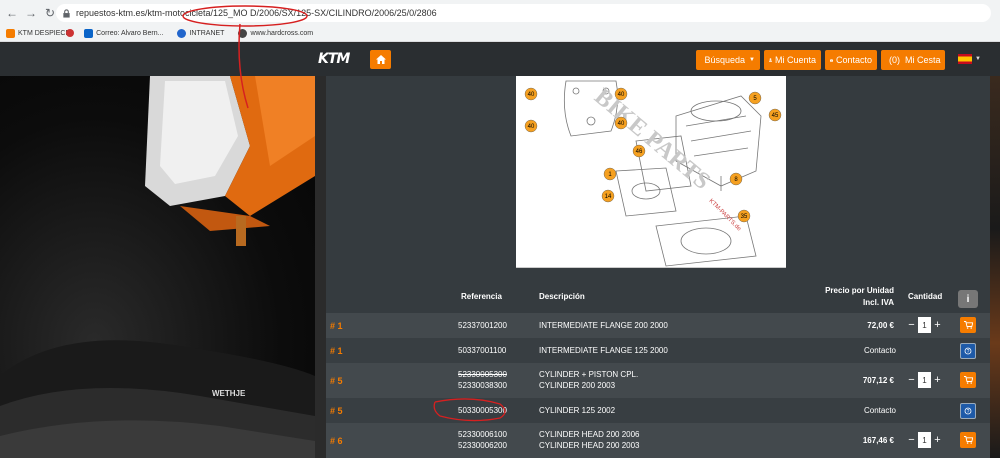  I want to click on info-button: i, so click(968, 299).